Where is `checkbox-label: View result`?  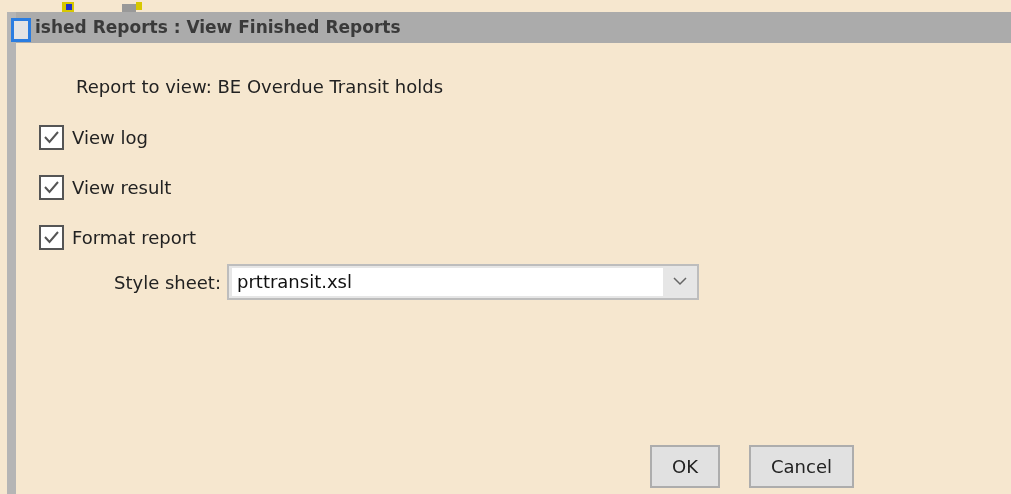
checkbox-label: View result is located at coordinates (122, 187).